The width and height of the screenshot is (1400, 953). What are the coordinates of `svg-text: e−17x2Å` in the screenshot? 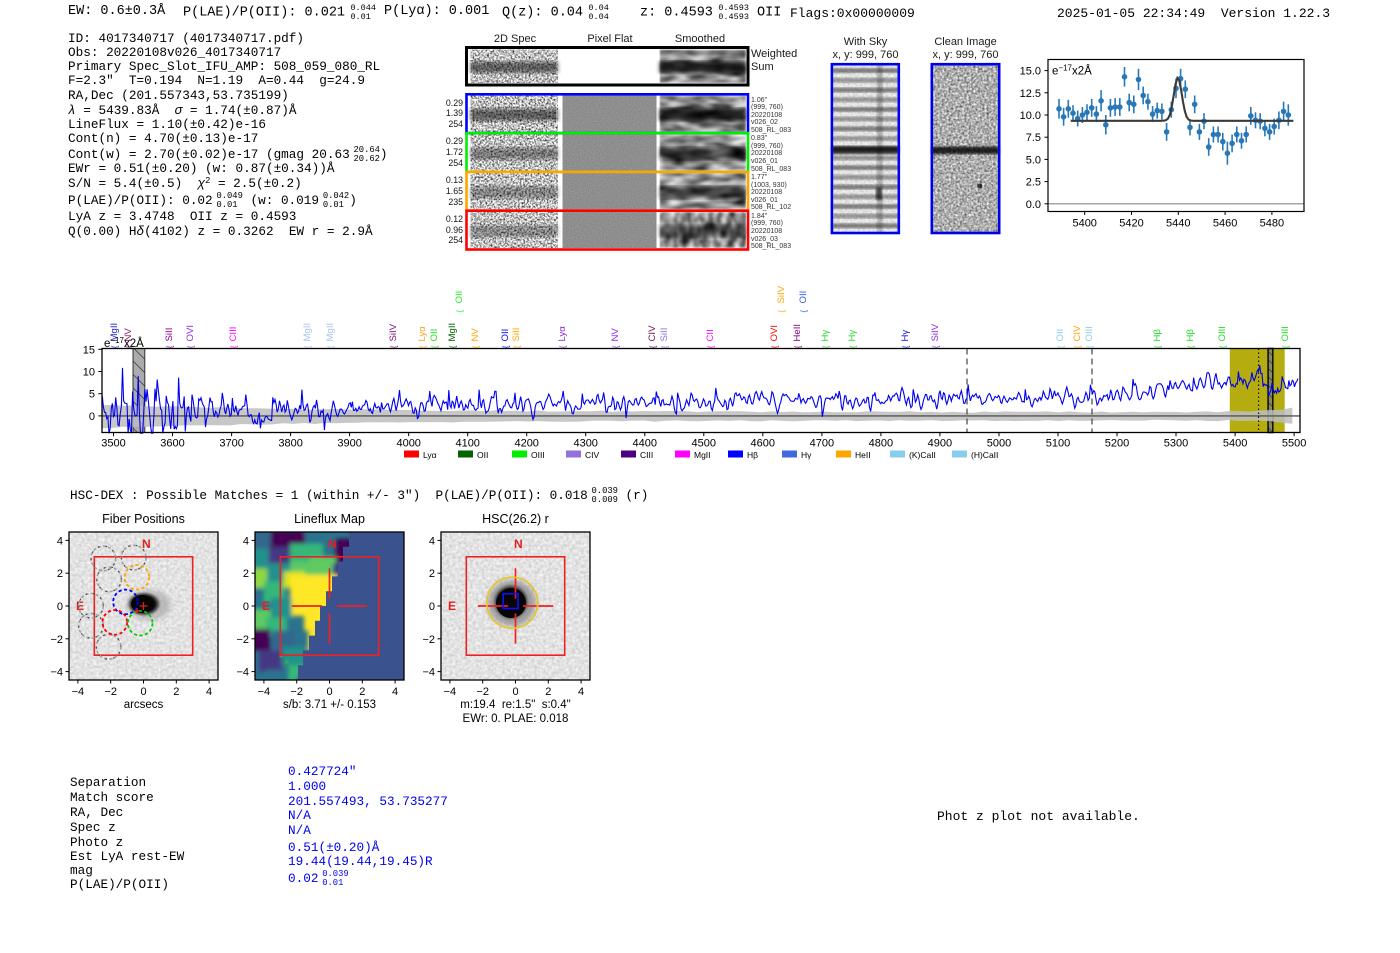 It's located at (1072, 71).